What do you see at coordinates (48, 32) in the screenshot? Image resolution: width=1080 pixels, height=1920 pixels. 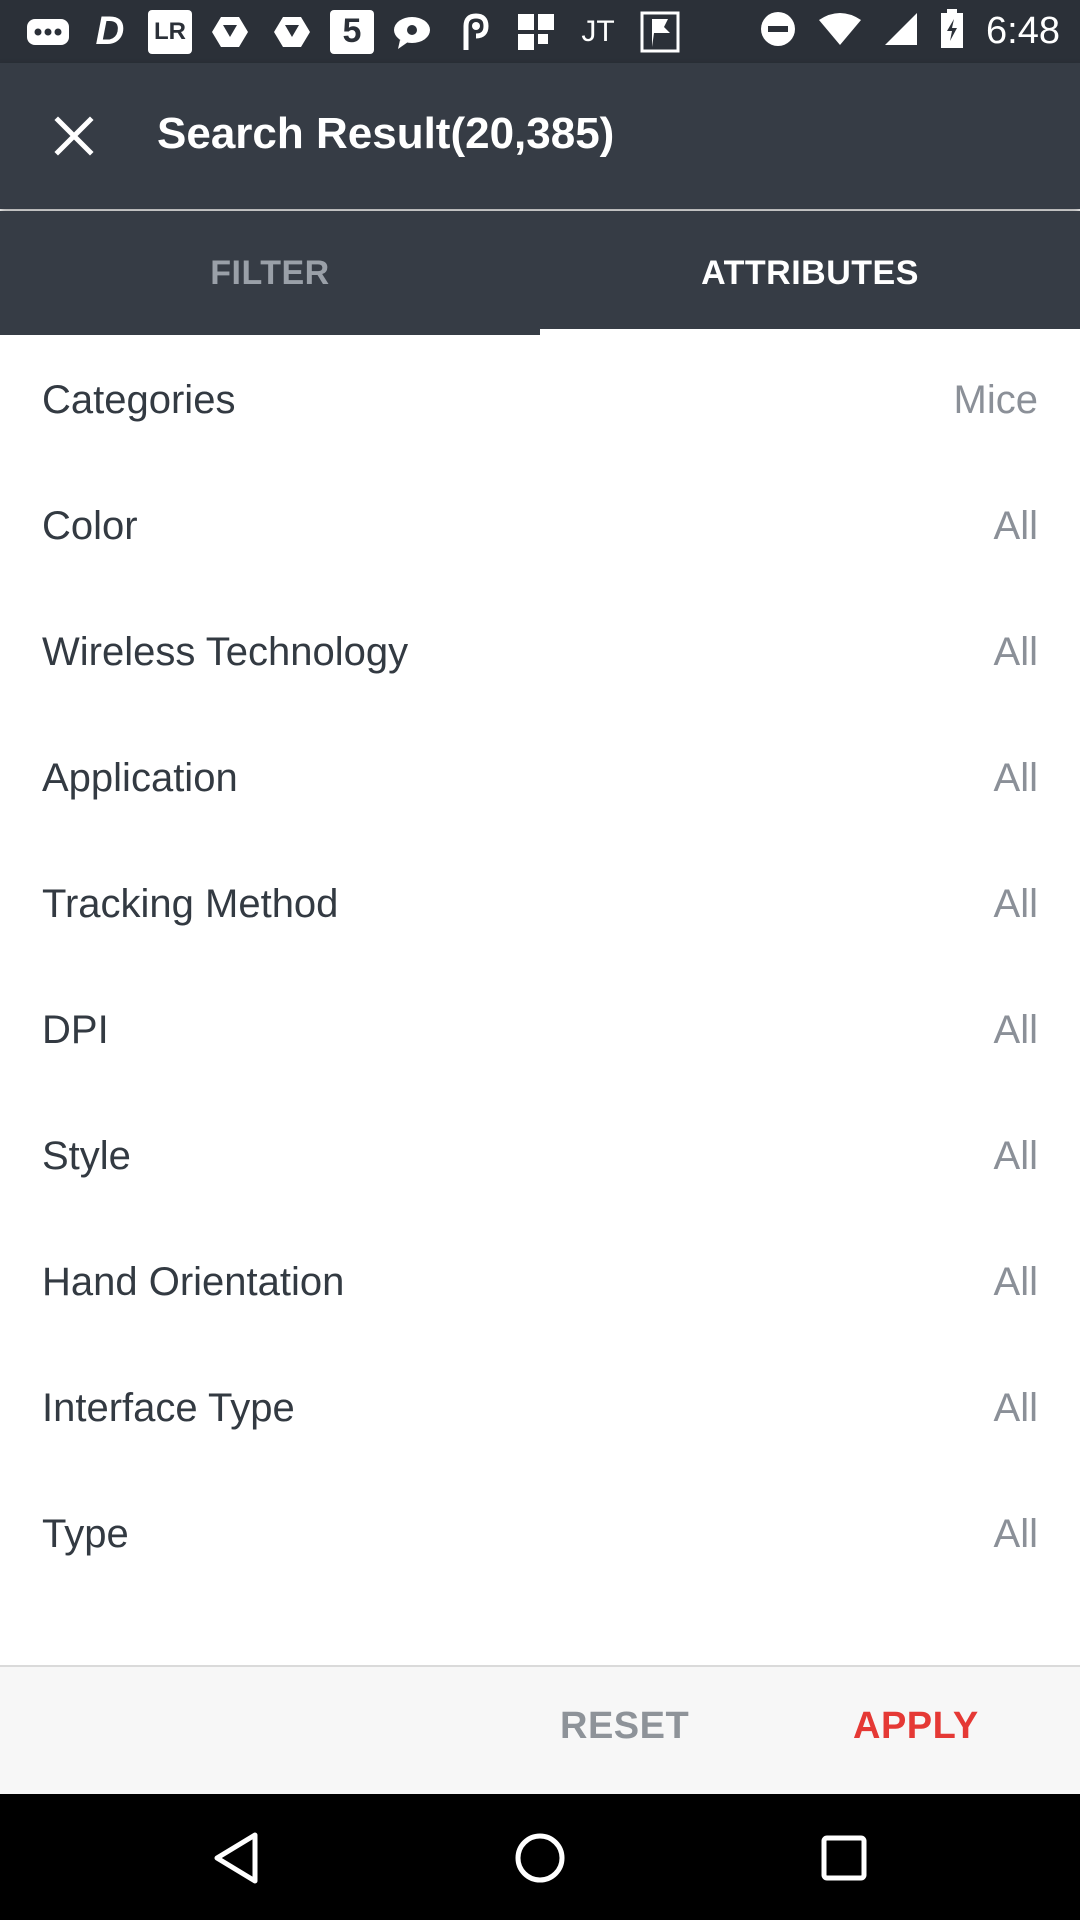 I see `more-icon` at bounding box center [48, 32].